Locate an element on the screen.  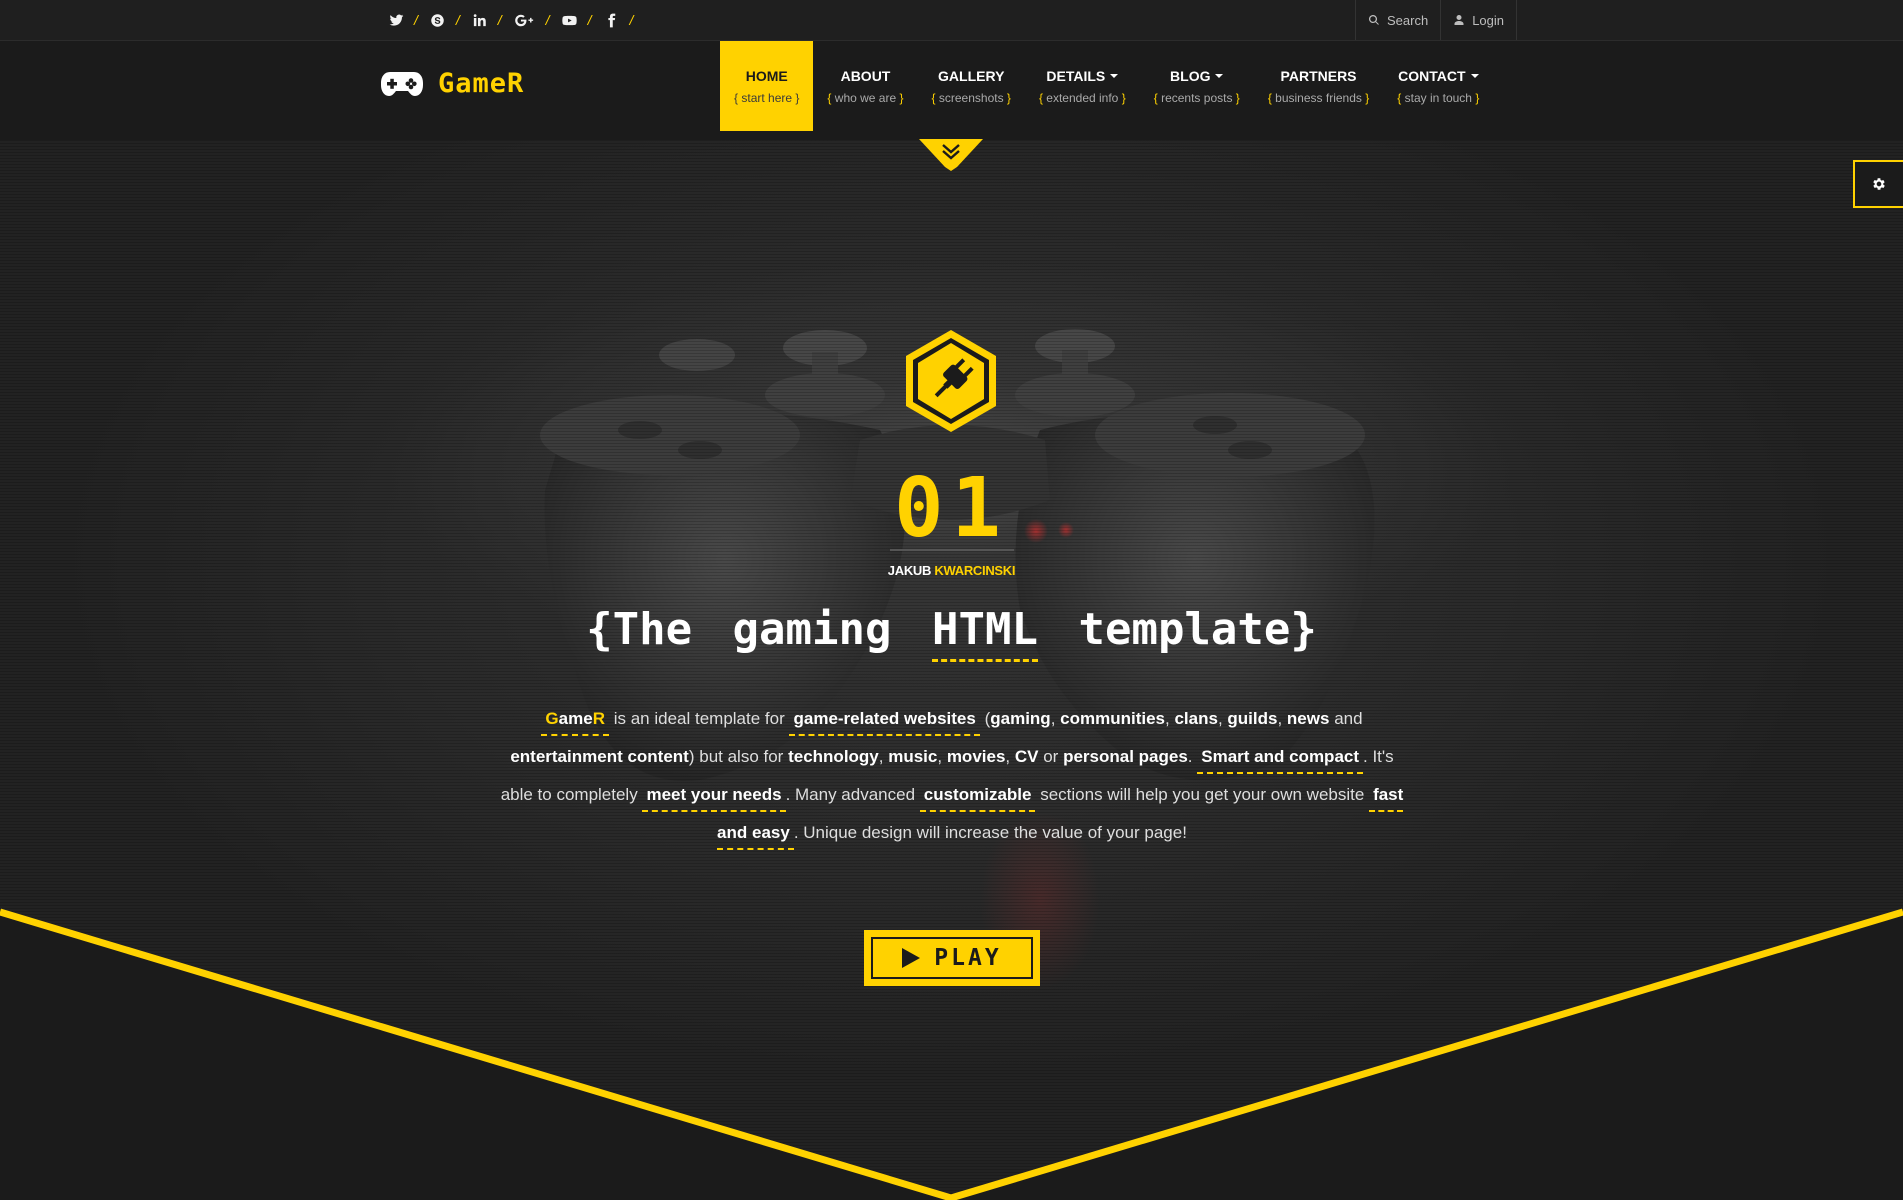
youtube-icon is located at coordinates (570, 20).